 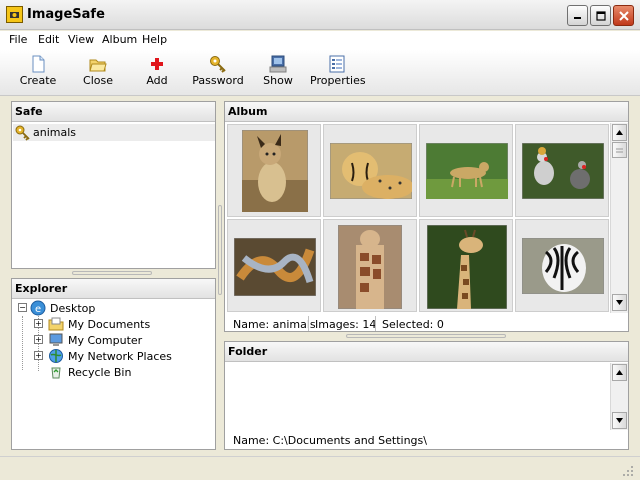 I want to click on cheetah-grass-photo, so click(x=467, y=171).